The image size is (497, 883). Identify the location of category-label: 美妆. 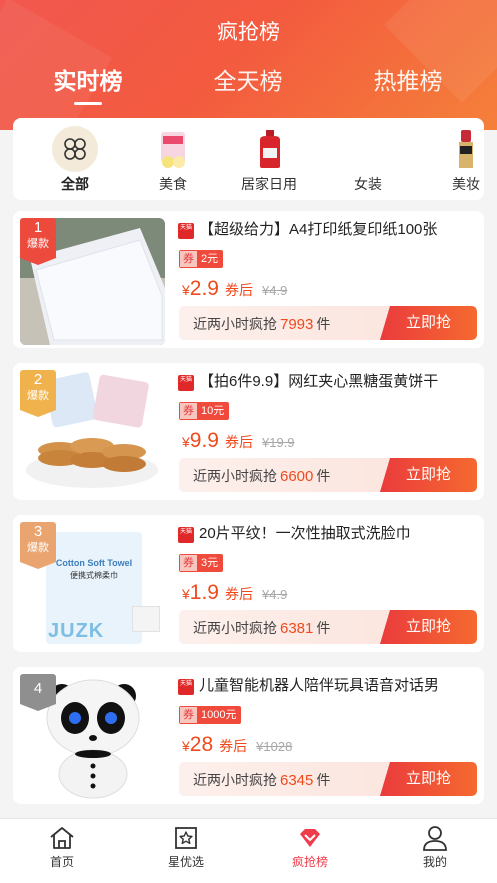
(466, 184).